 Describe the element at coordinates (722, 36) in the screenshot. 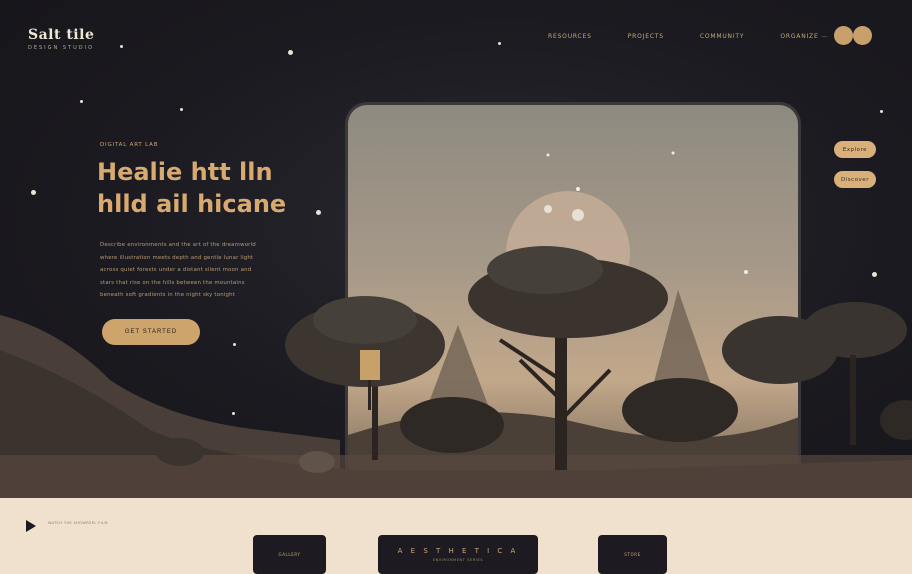

I see `nav-item-3: COMMUNITY` at that location.